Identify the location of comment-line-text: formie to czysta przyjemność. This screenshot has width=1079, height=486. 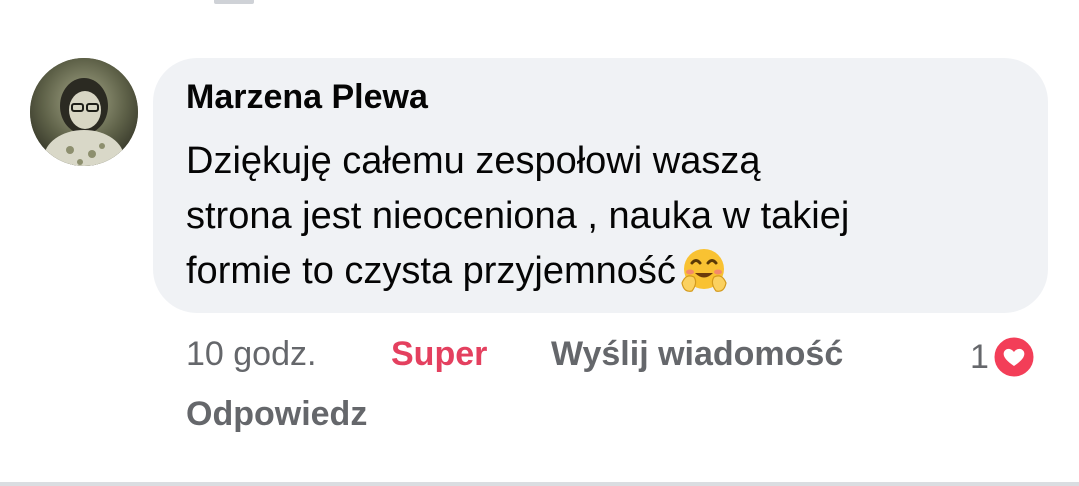
(431, 271).